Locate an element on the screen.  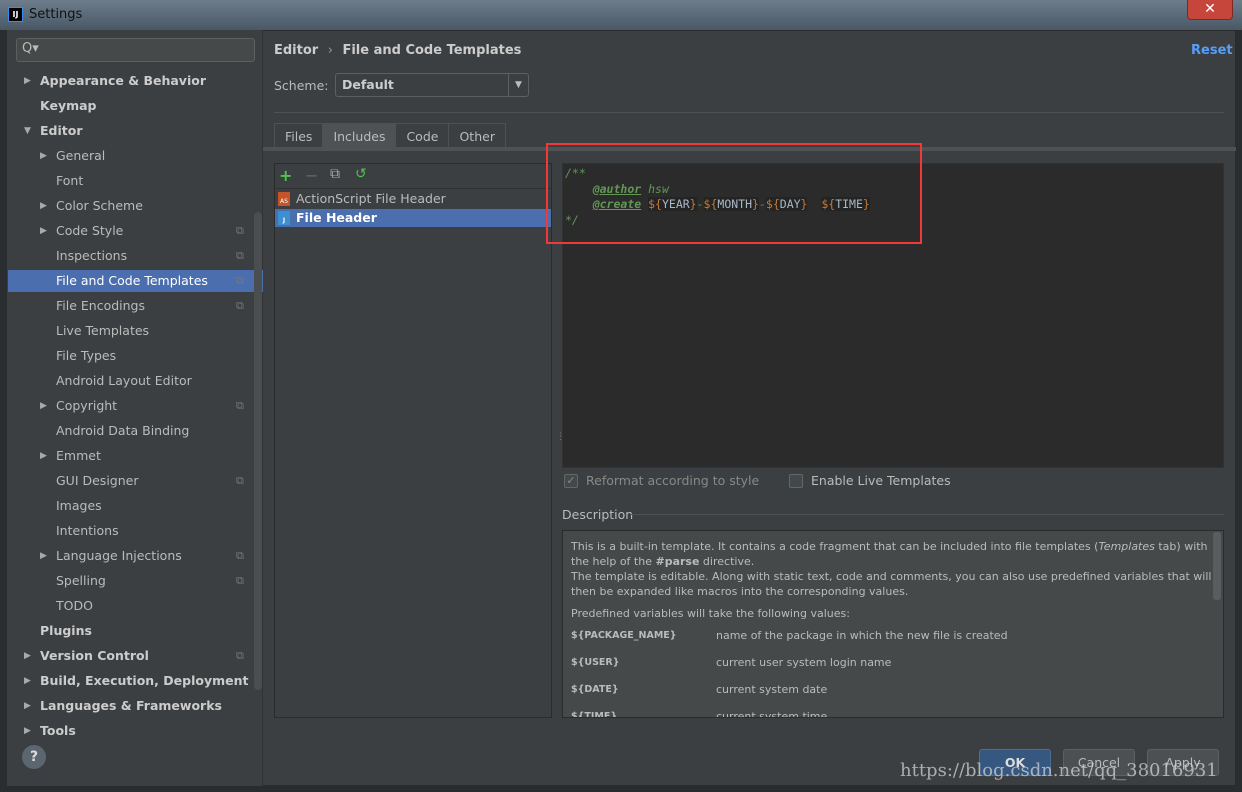
list-item-label: ActionScript File Header is located at coordinates (371, 198).